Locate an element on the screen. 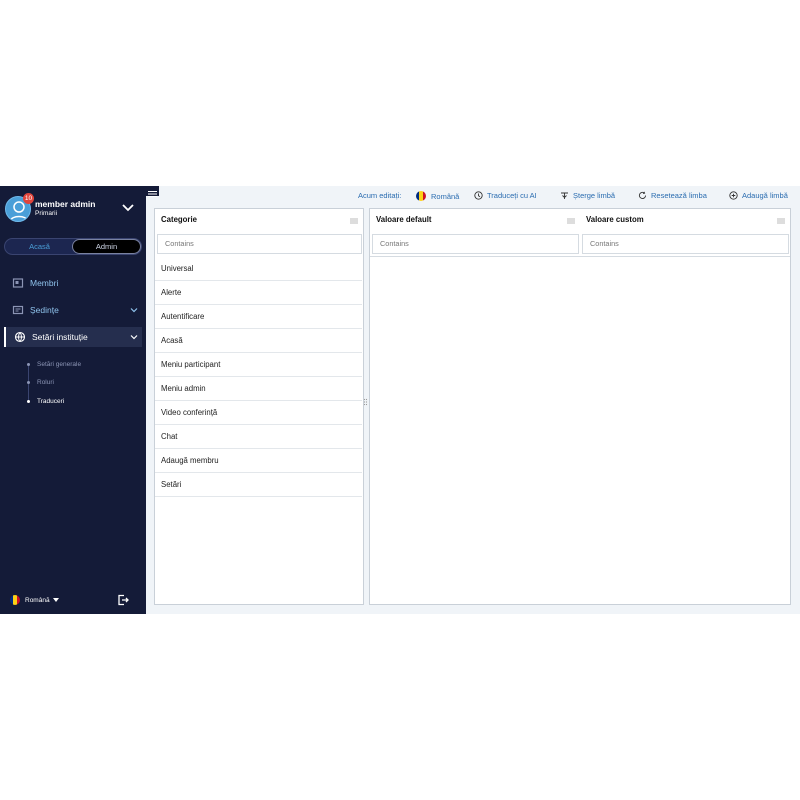 The width and height of the screenshot is (800, 800). submenu-item-setari-generale: Setări generale is located at coordinates (82, 364).